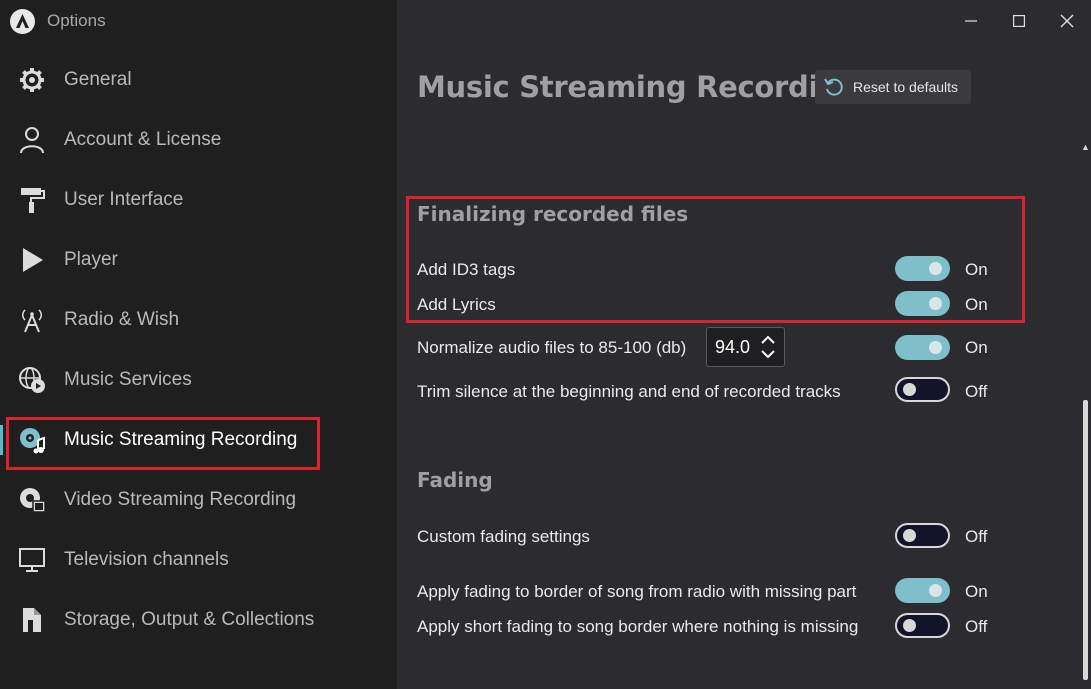 The image size is (1091, 689). I want to click on section-title-fading: Fading, so click(455, 480).